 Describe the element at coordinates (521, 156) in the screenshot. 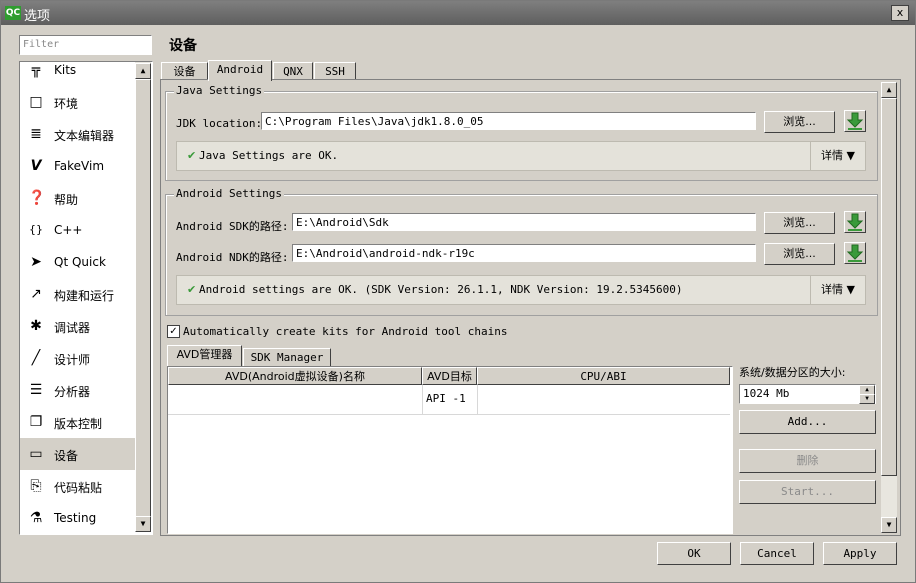

I see `java-status-box: ✔ Java Settings are OK. 详情 ▼` at that location.